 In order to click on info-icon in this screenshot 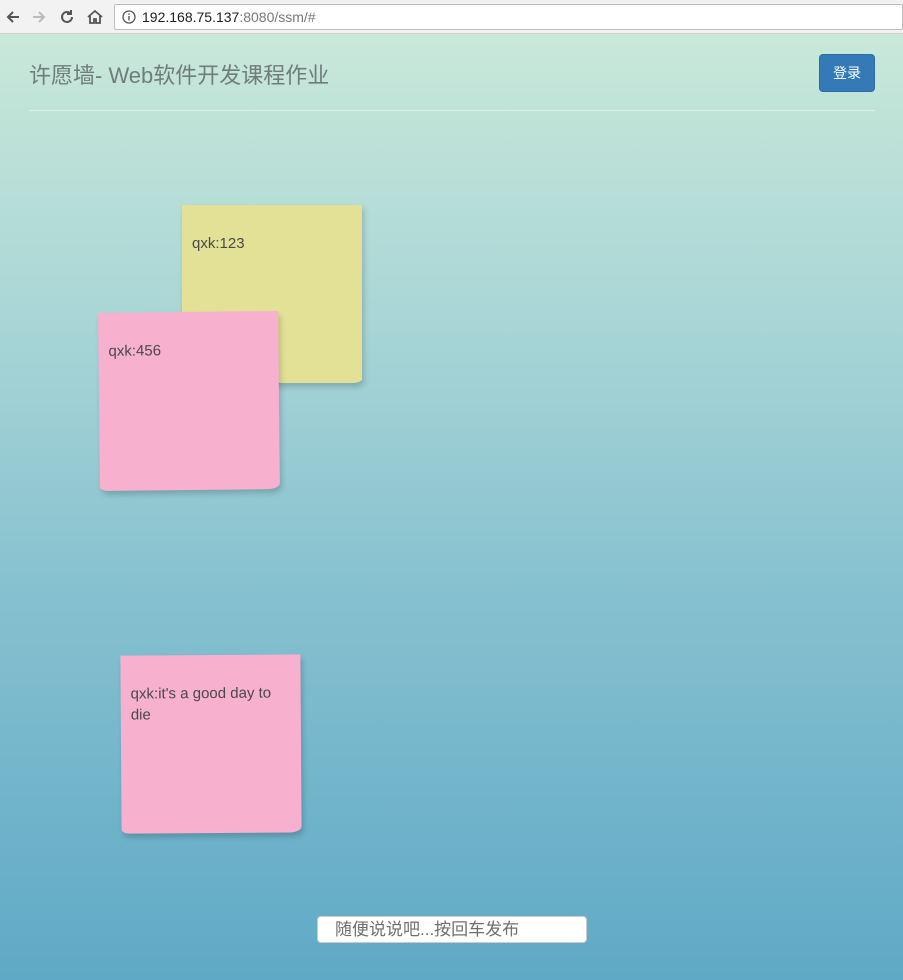, I will do `click(129, 17)`.